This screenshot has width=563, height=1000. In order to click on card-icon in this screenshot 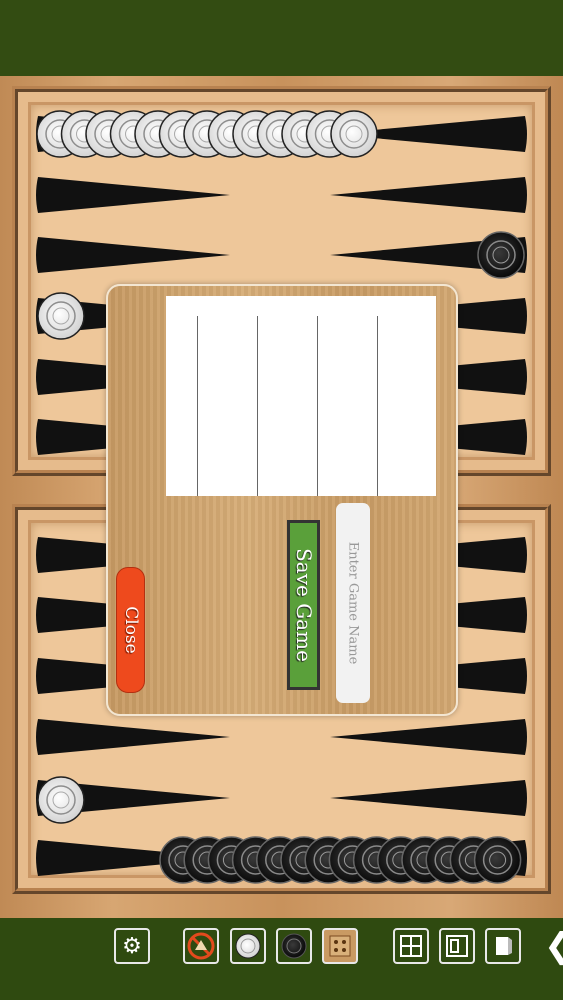, I will do `click(457, 946)`.